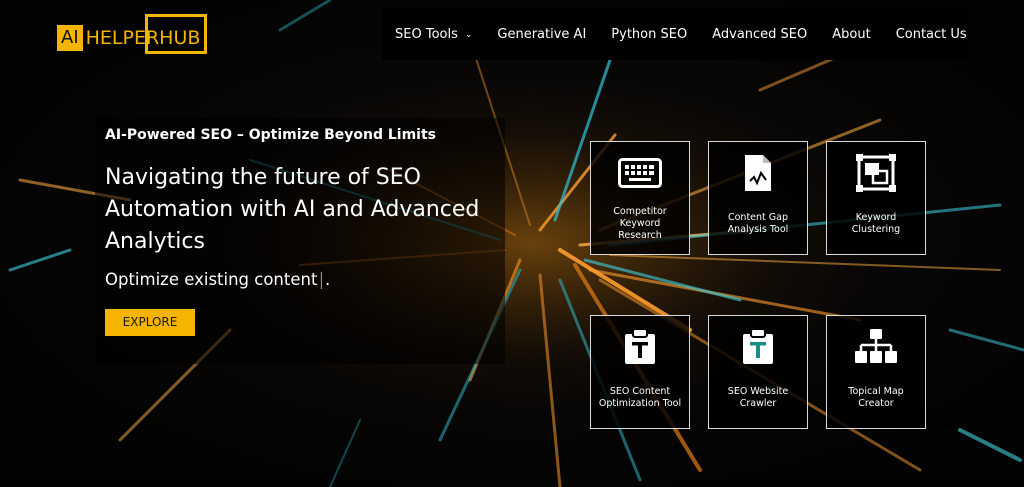 This screenshot has height=487, width=1024. What do you see at coordinates (649, 34) in the screenshot?
I see `nav-item-python-seo: Python SEO` at bounding box center [649, 34].